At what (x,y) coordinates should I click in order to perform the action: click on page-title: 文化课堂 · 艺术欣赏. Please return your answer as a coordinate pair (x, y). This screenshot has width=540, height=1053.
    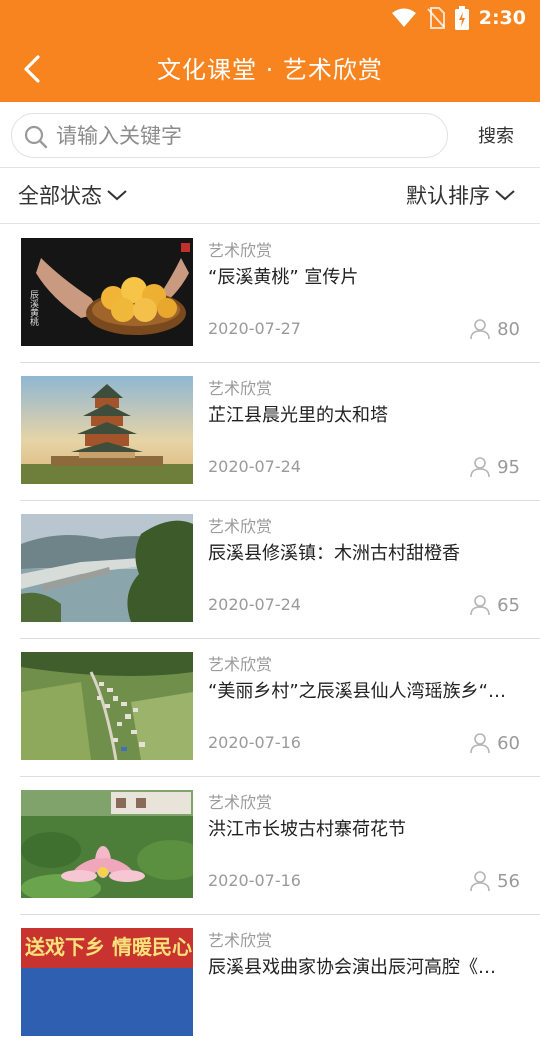
    Looking at the image, I should click on (270, 70).